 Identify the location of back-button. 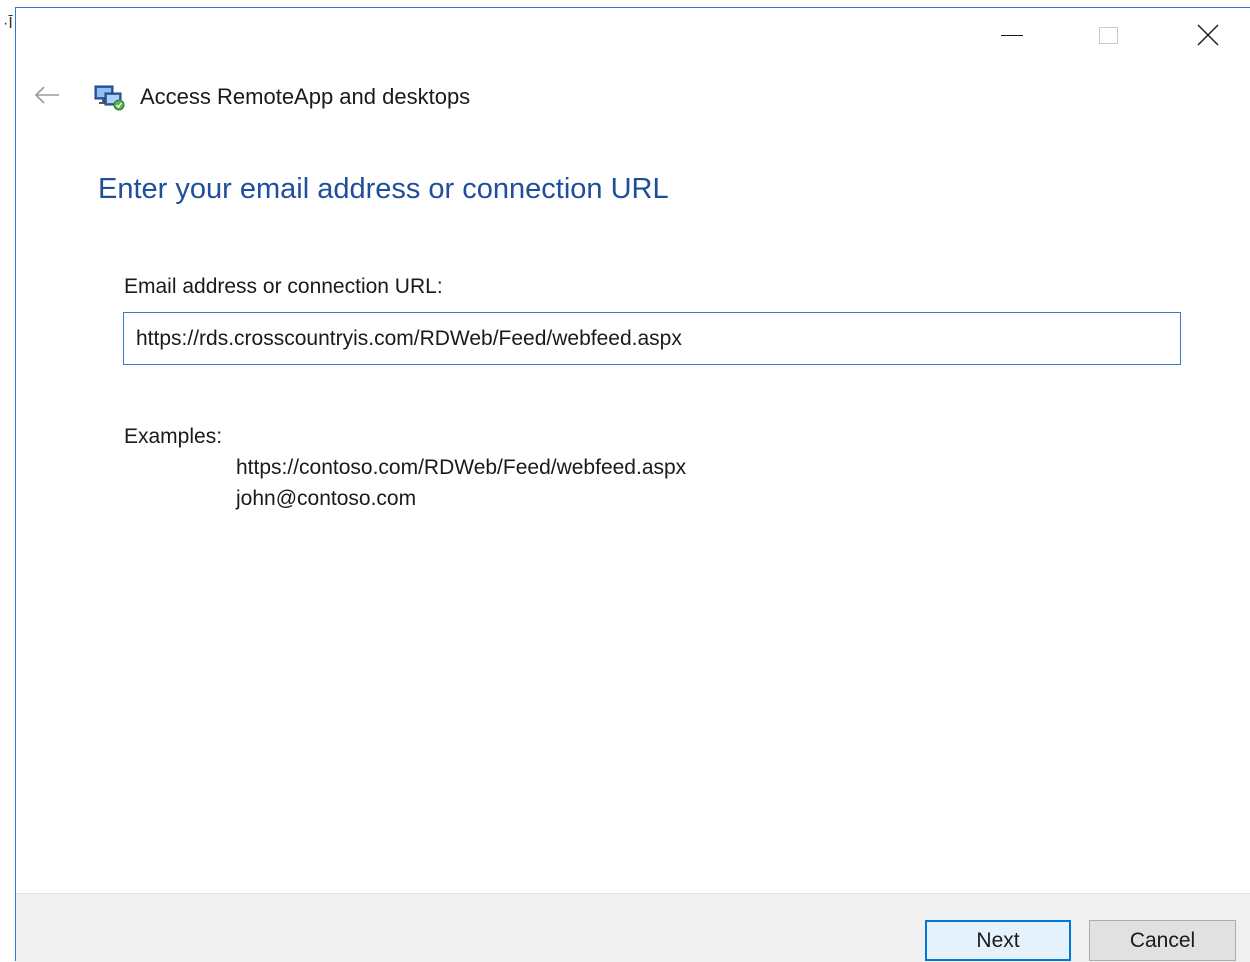
(47, 97).